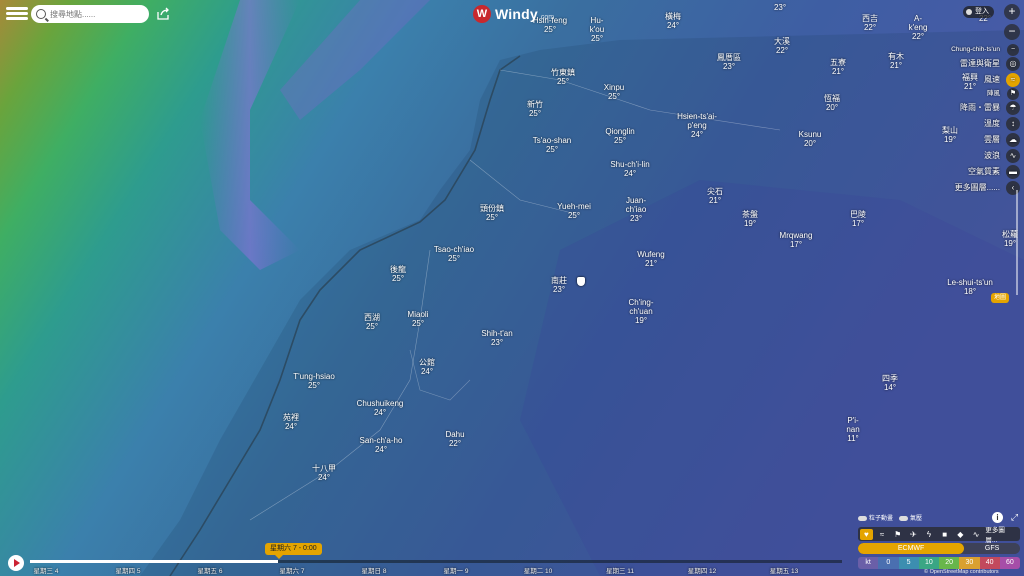  I want to click on place-label: 四季 14°, so click(890, 383).